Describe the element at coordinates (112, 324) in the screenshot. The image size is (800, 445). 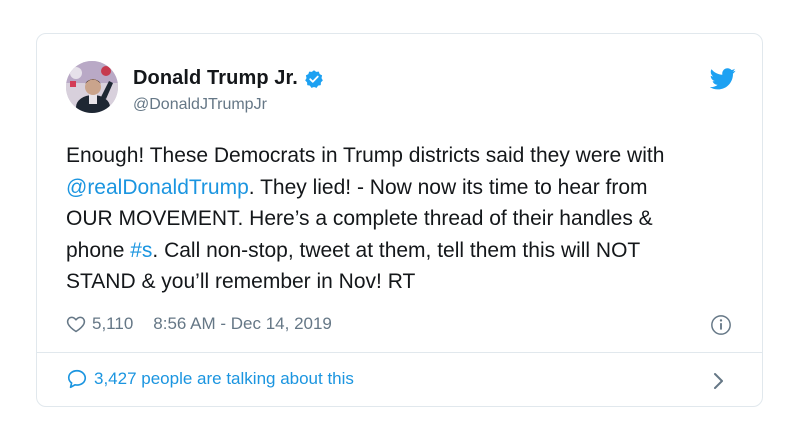
I see `like-count: 5,110` at that location.